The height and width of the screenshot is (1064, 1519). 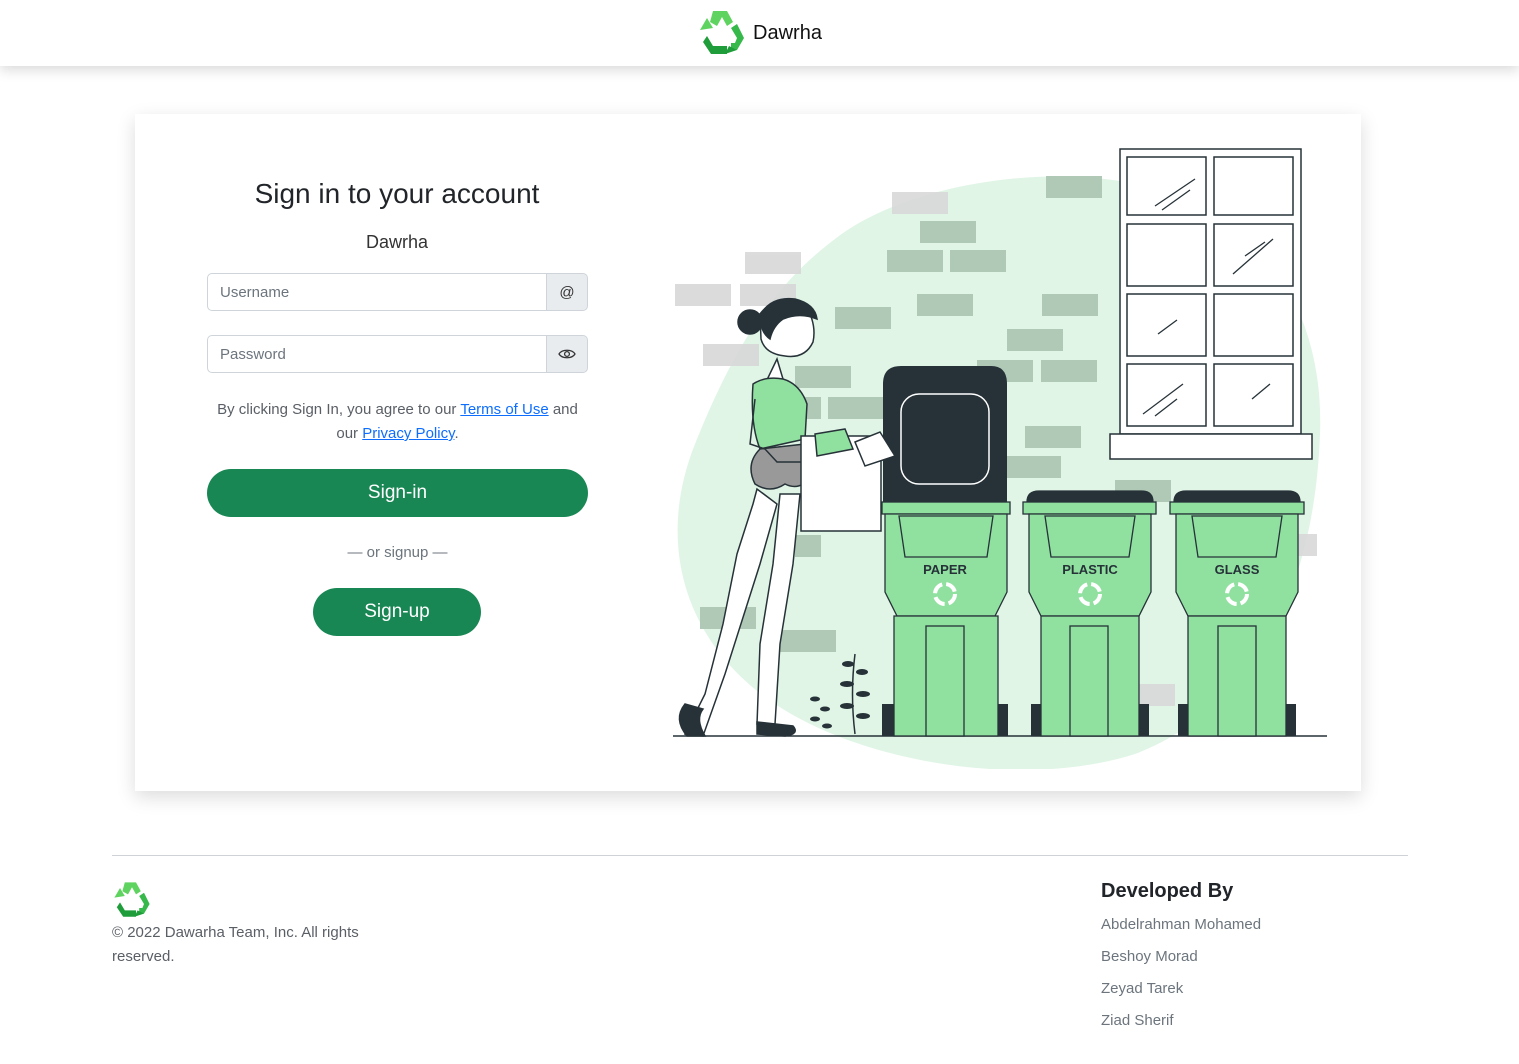 What do you see at coordinates (945, 569) in the screenshot?
I see `bin-label-paper: PAPER` at bounding box center [945, 569].